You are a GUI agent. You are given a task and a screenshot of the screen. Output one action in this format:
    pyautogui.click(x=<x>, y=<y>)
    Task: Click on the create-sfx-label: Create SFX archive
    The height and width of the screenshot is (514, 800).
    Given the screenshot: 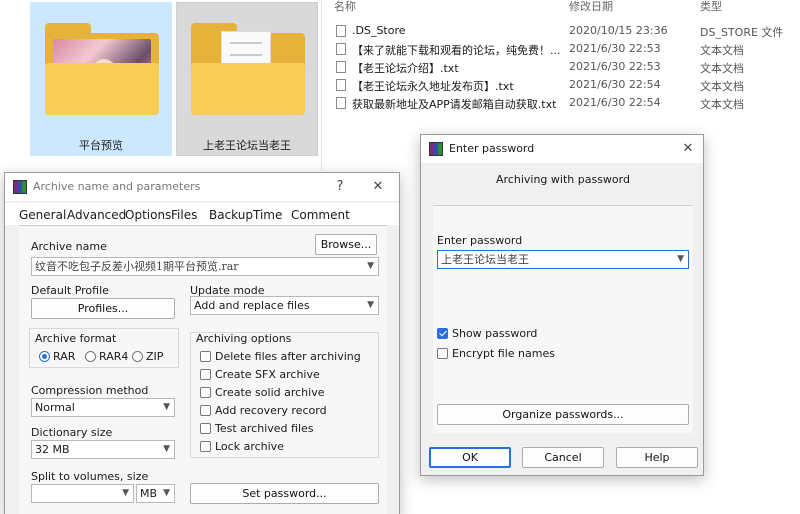 What is the action you would take?
    pyautogui.click(x=267, y=374)
    